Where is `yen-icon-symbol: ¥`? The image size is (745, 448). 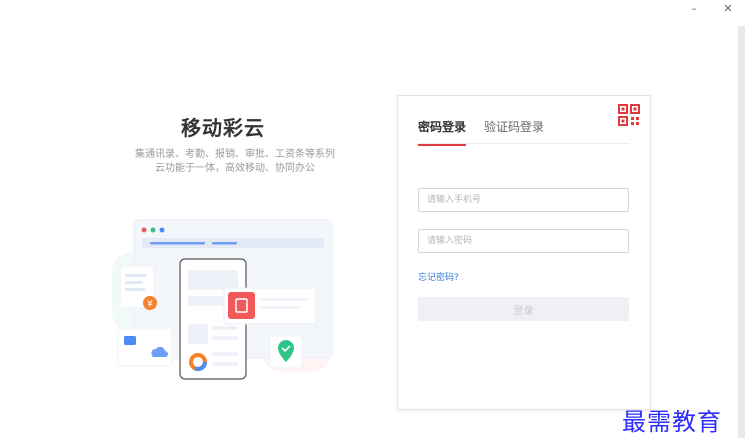 yen-icon-symbol: ¥ is located at coordinates (150, 305).